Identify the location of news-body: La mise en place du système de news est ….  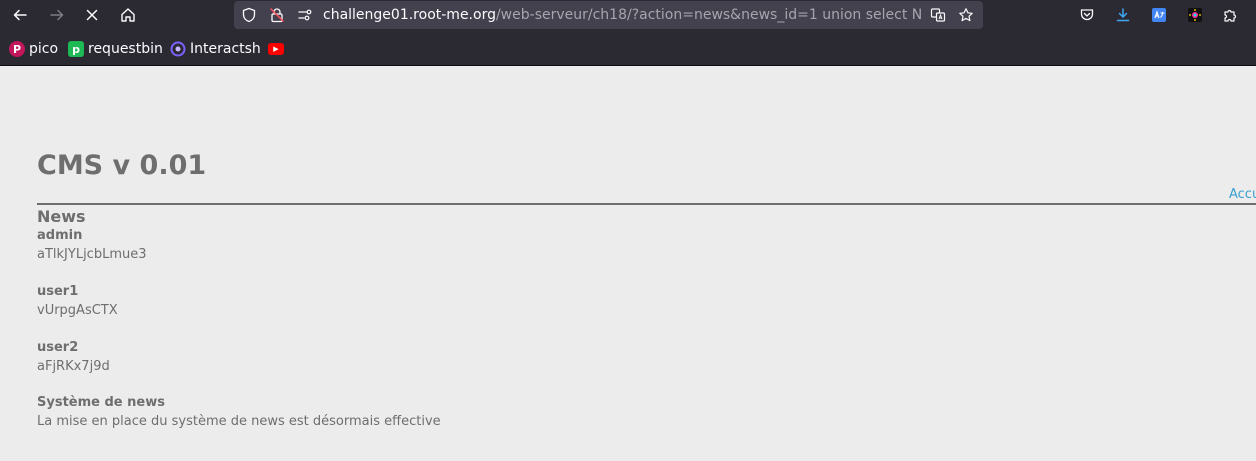
(239, 421).